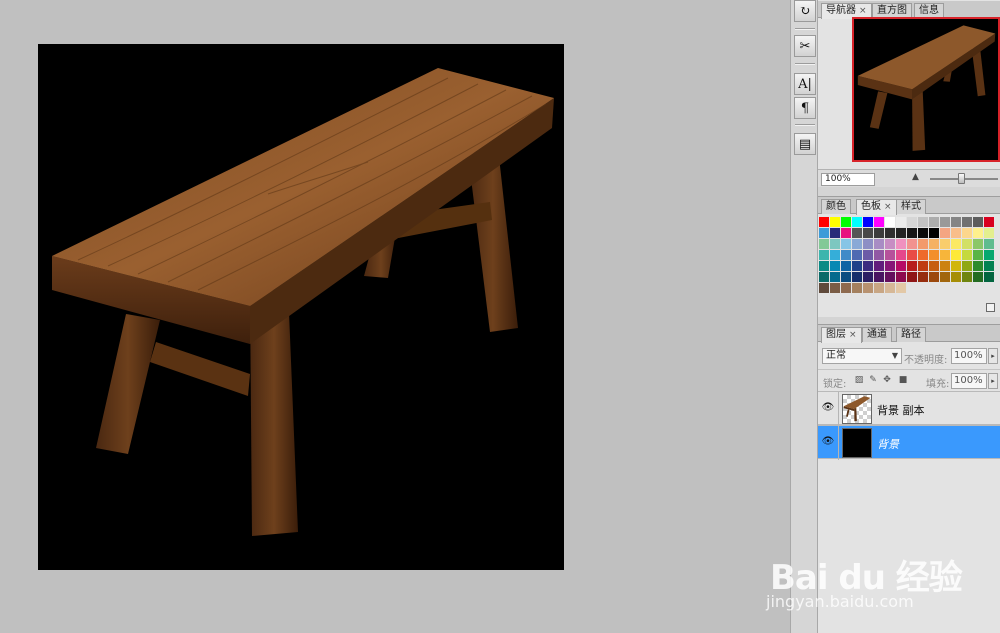  I want to click on character-icon: A|, so click(805, 84).